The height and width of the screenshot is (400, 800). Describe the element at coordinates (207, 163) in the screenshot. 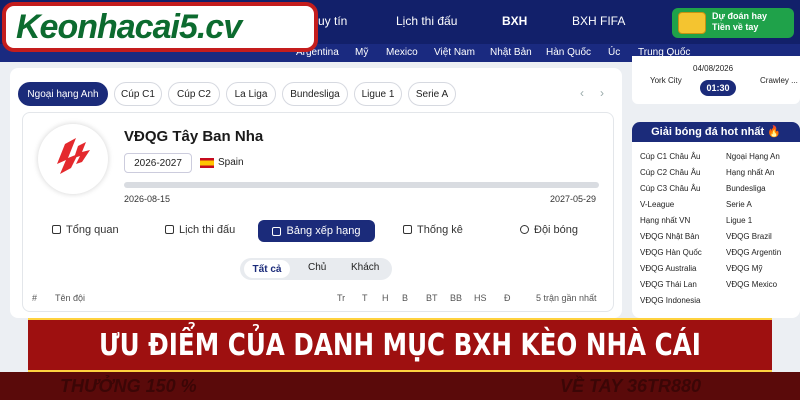

I see `spain-flag-icon` at that location.